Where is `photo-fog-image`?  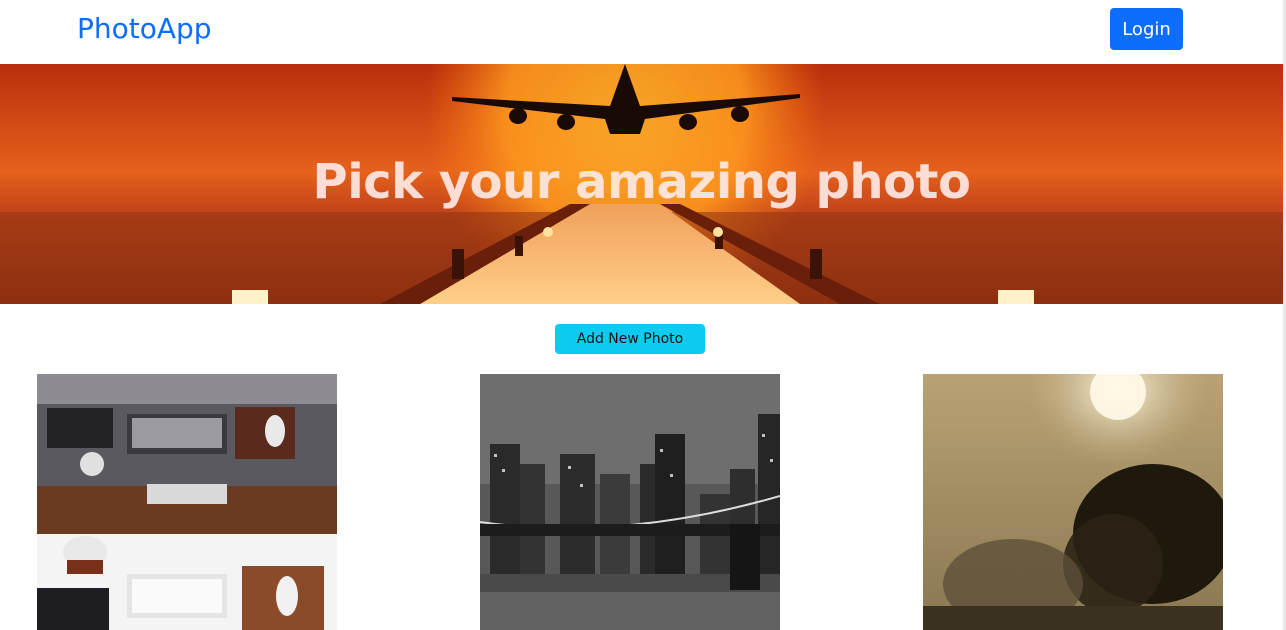
photo-fog-image is located at coordinates (1073, 502).